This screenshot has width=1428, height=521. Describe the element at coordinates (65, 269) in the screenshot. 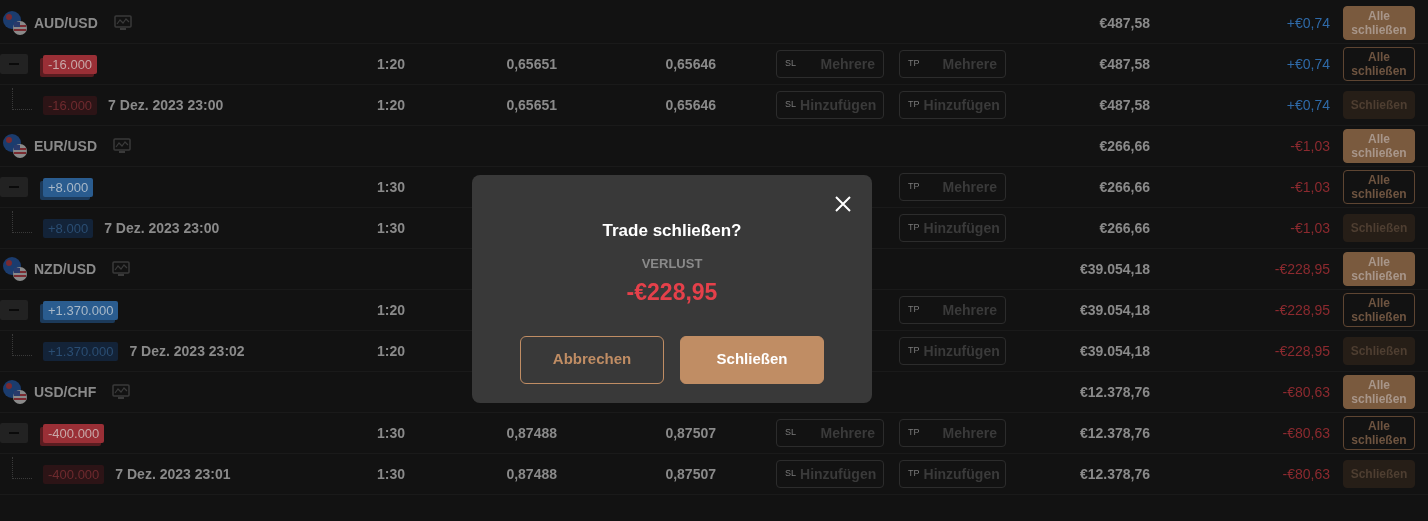

I see `pair-name: NZD/USD` at that location.